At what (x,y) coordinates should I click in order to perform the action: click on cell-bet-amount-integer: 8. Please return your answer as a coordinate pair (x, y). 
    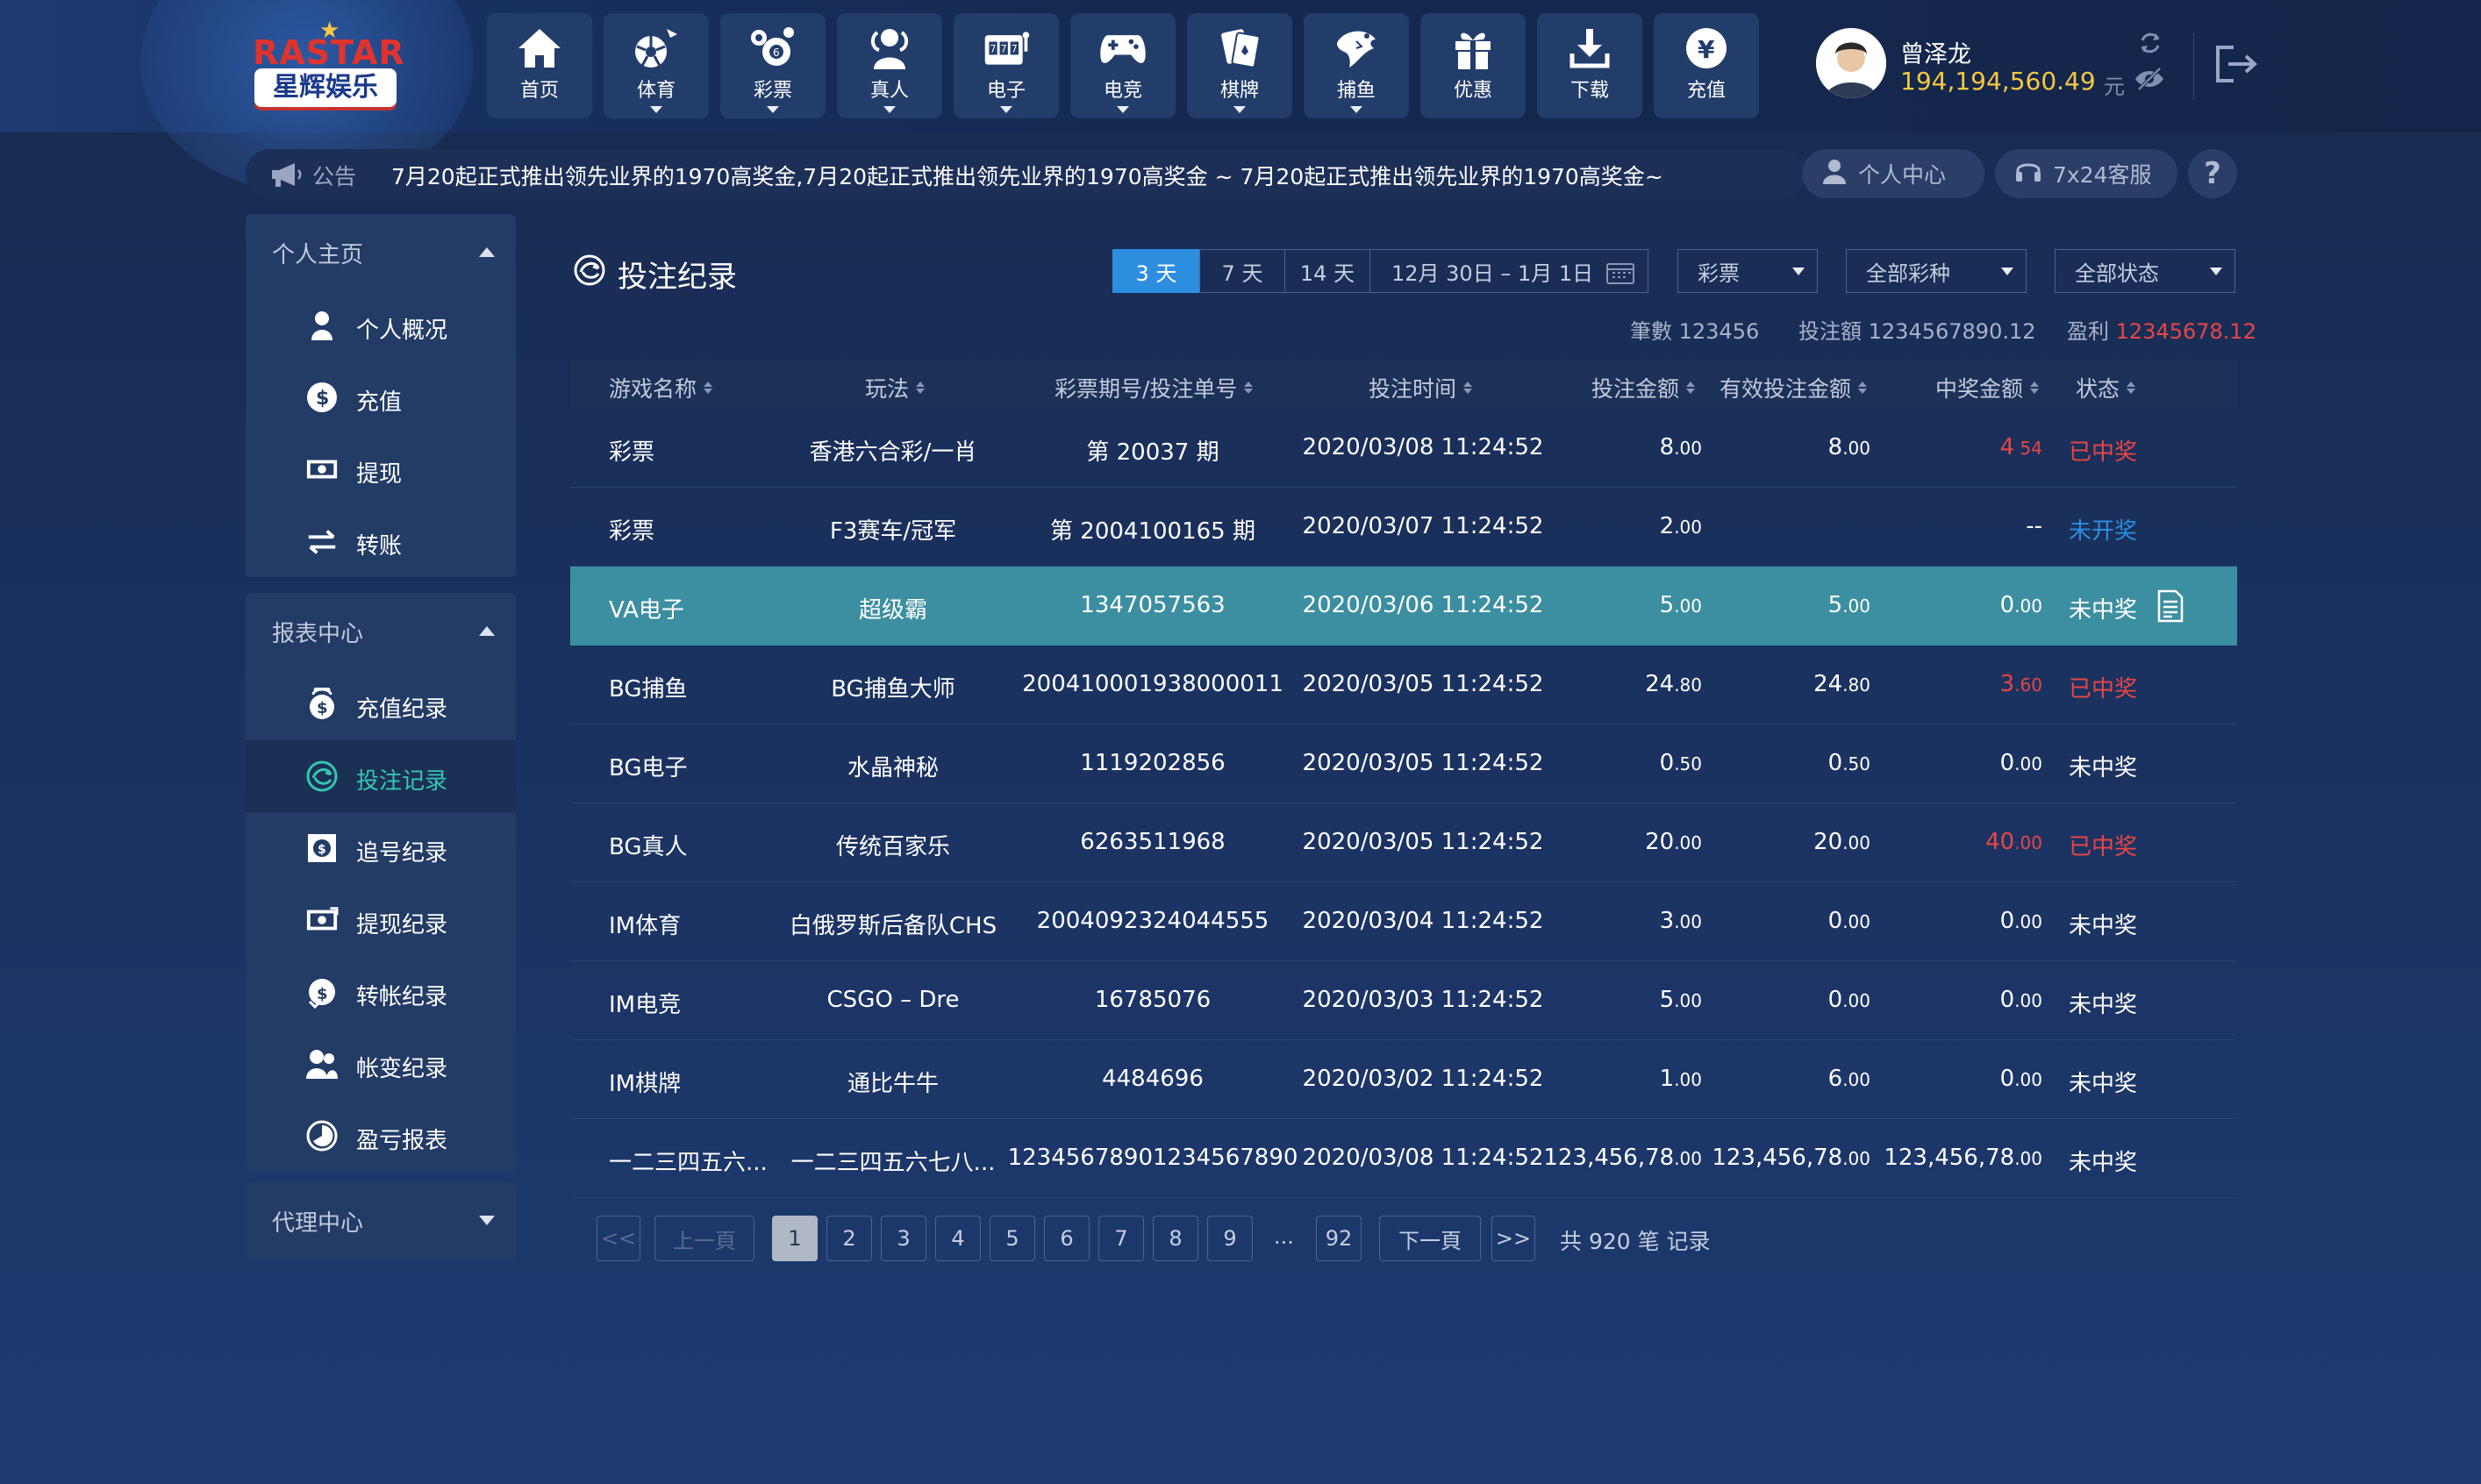
    Looking at the image, I should click on (1667, 447).